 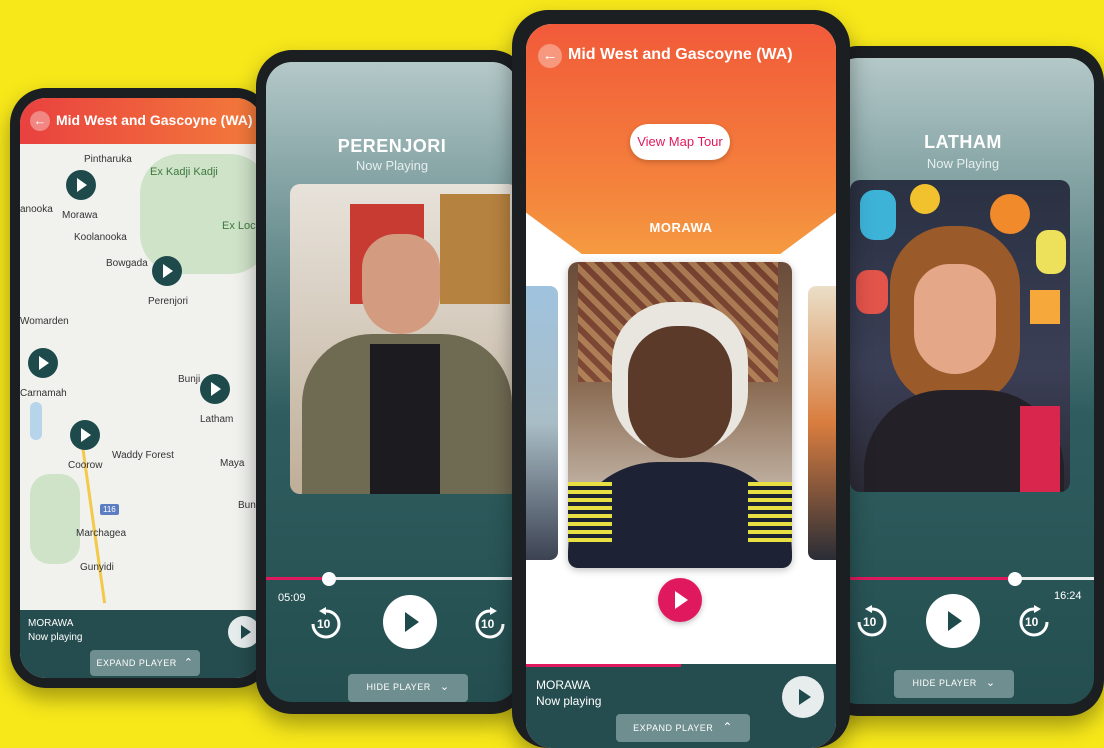 What do you see at coordinates (963, 142) in the screenshot?
I see `place-title: LATHAM` at bounding box center [963, 142].